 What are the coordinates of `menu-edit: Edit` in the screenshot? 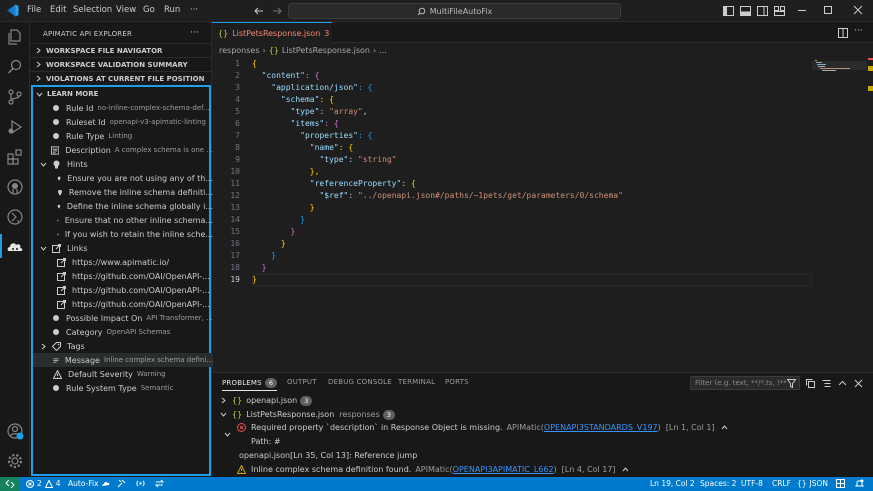 It's located at (58, 10).